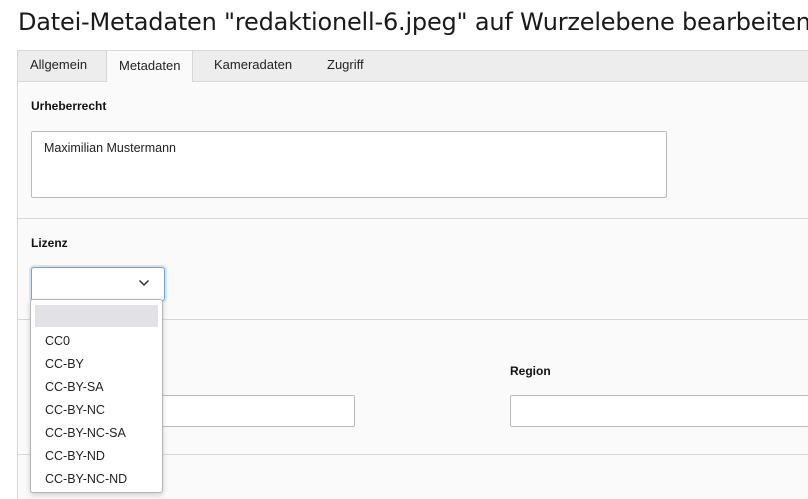 The height and width of the screenshot is (499, 808). Describe the element at coordinates (58, 66) in the screenshot. I see `tab-general: Allgemein` at that location.